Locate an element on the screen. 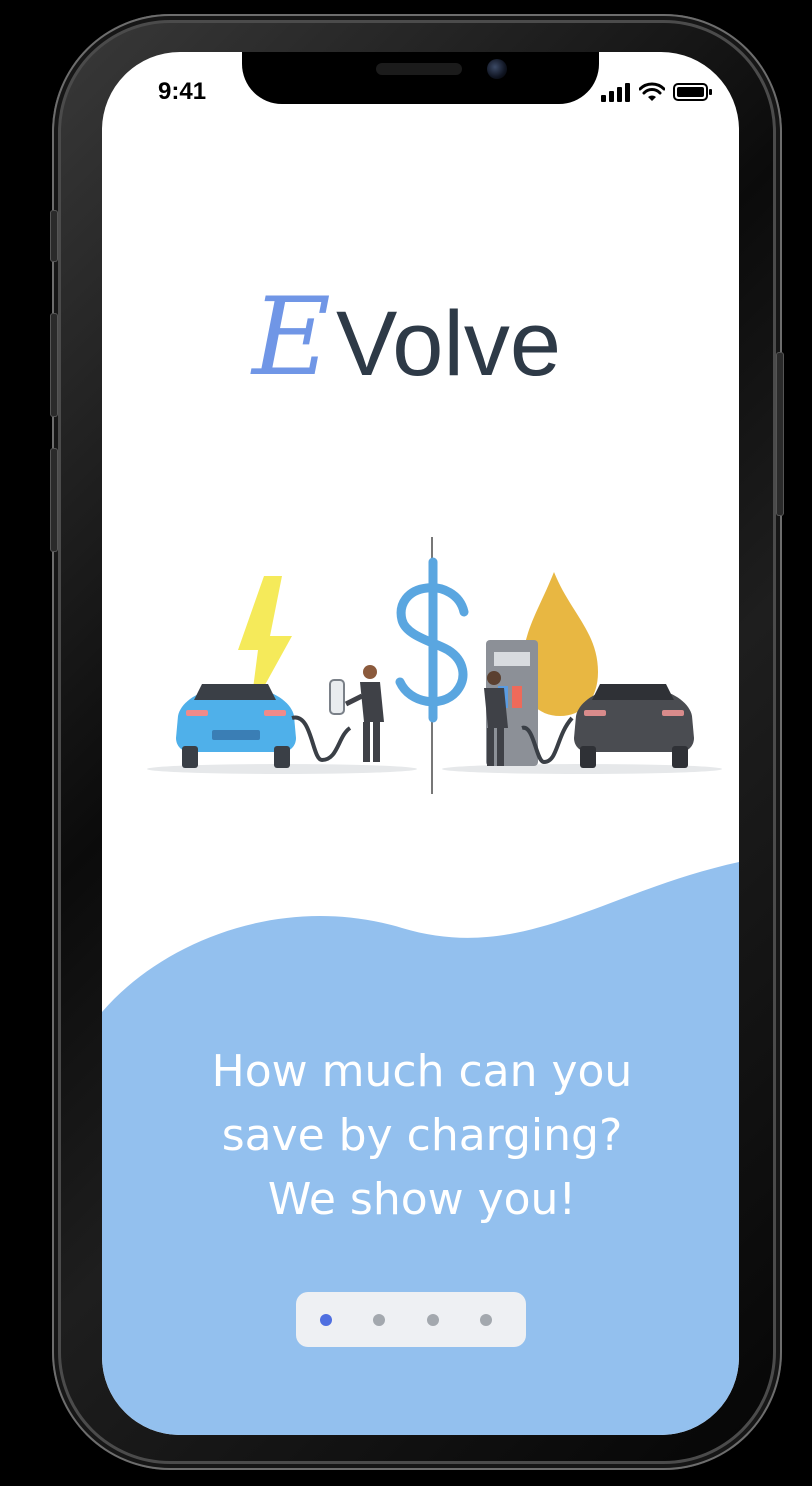  mute-switch is located at coordinates (54, 236).